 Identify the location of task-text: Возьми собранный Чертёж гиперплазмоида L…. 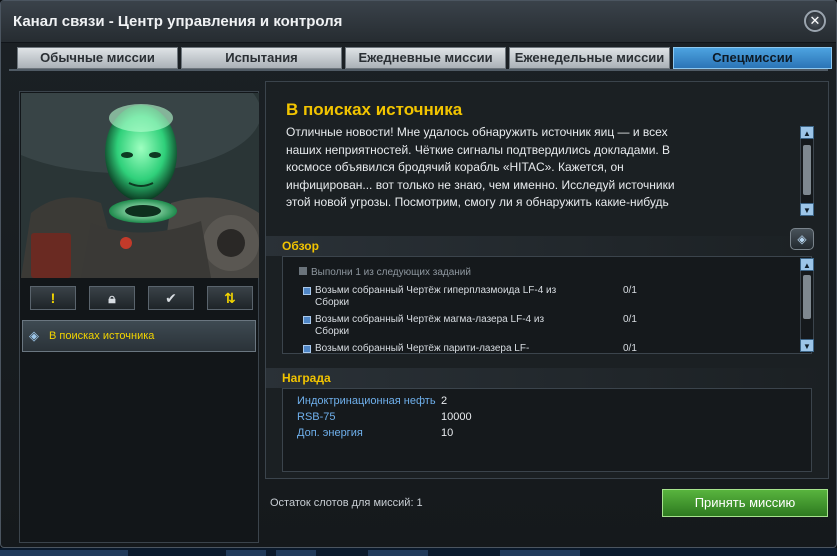
(436, 296).